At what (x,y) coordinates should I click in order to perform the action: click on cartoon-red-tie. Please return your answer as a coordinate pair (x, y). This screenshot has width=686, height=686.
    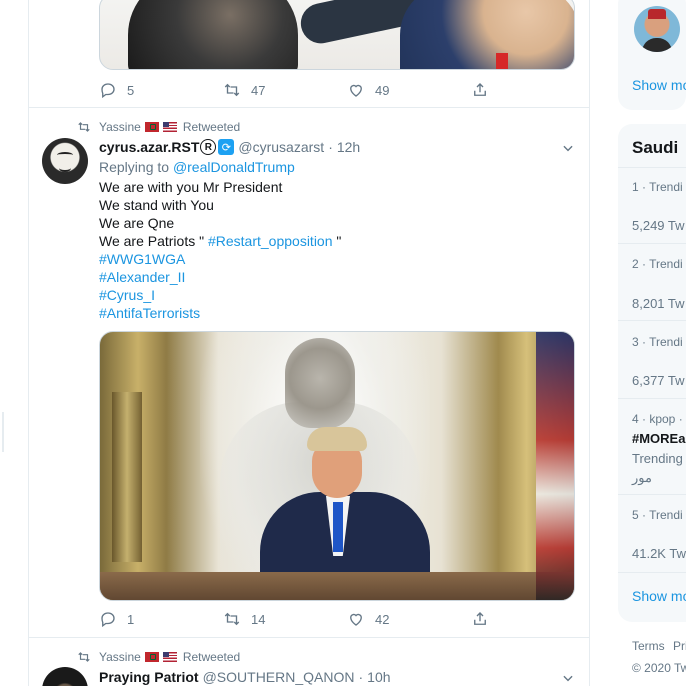
    Looking at the image, I should click on (502, 61).